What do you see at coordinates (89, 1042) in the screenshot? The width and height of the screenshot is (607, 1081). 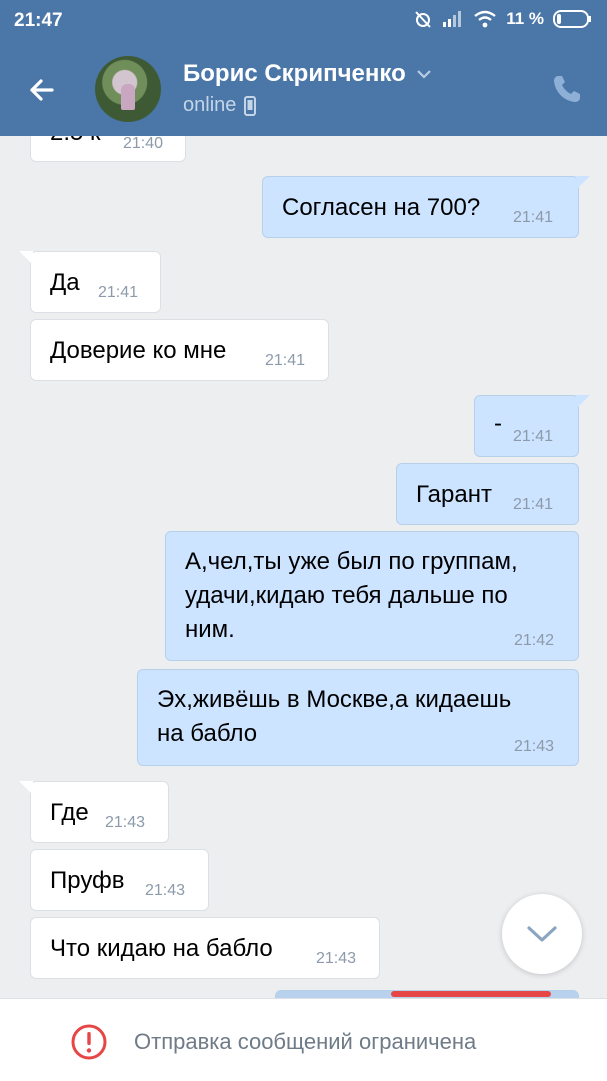 I see `warning-icon` at bounding box center [89, 1042].